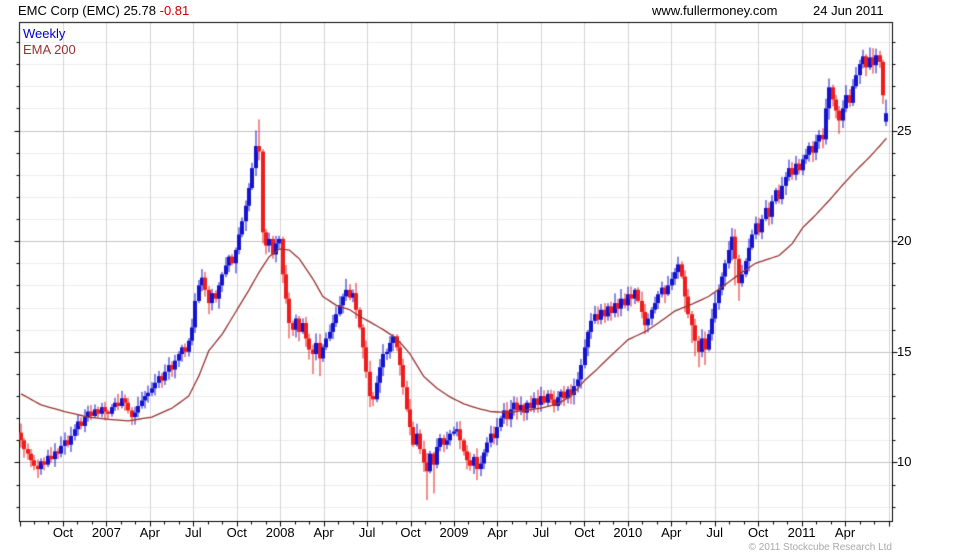  I want to click on y-axis-tick-label: 20, so click(904, 240).